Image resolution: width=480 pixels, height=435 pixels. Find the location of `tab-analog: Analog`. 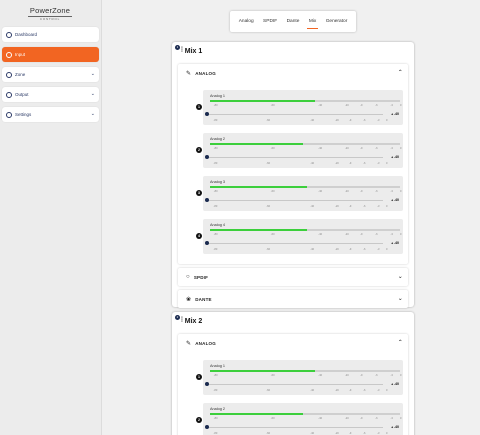

tab-analog: Analog is located at coordinates (246, 21).